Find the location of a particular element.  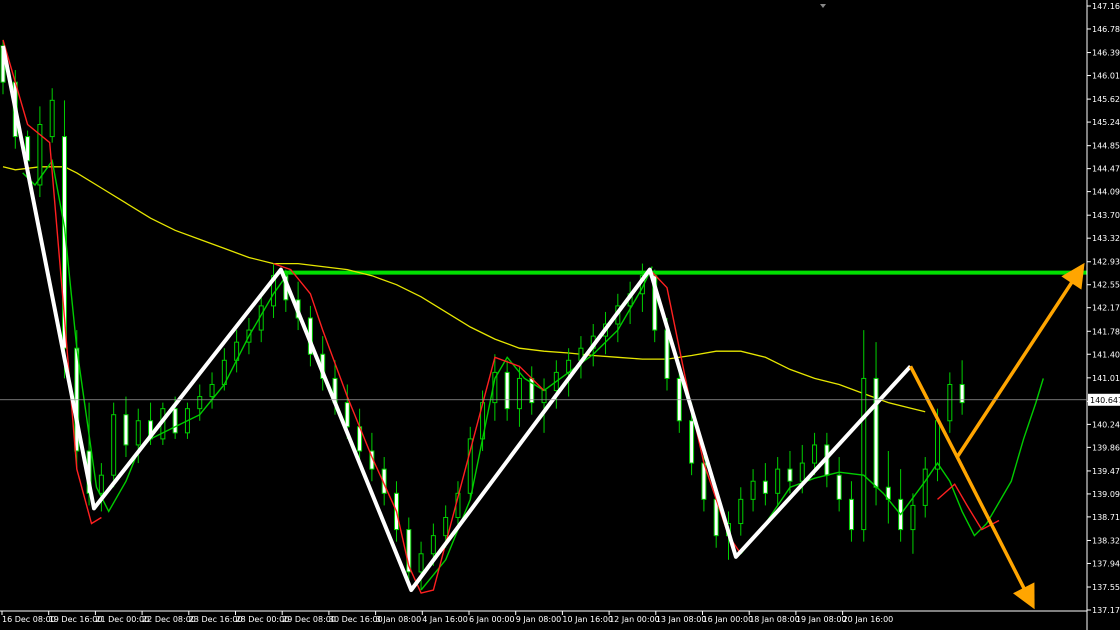

time-tick-label: 6 Jan 00:00 is located at coordinates (492, 619).